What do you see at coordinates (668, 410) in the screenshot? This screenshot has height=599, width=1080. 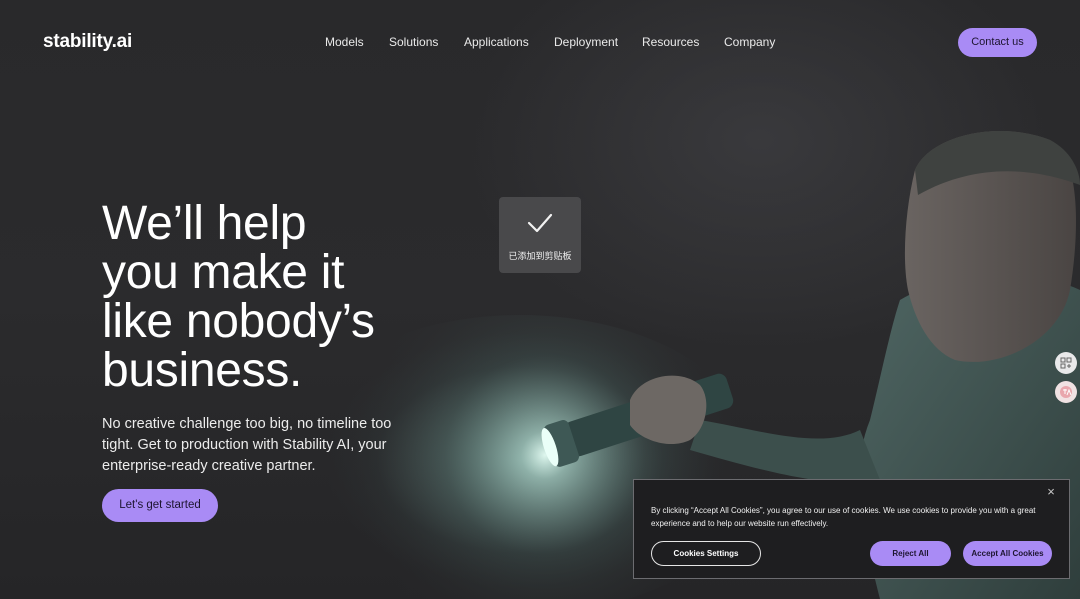 I see `hand-shape` at bounding box center [668, 410].